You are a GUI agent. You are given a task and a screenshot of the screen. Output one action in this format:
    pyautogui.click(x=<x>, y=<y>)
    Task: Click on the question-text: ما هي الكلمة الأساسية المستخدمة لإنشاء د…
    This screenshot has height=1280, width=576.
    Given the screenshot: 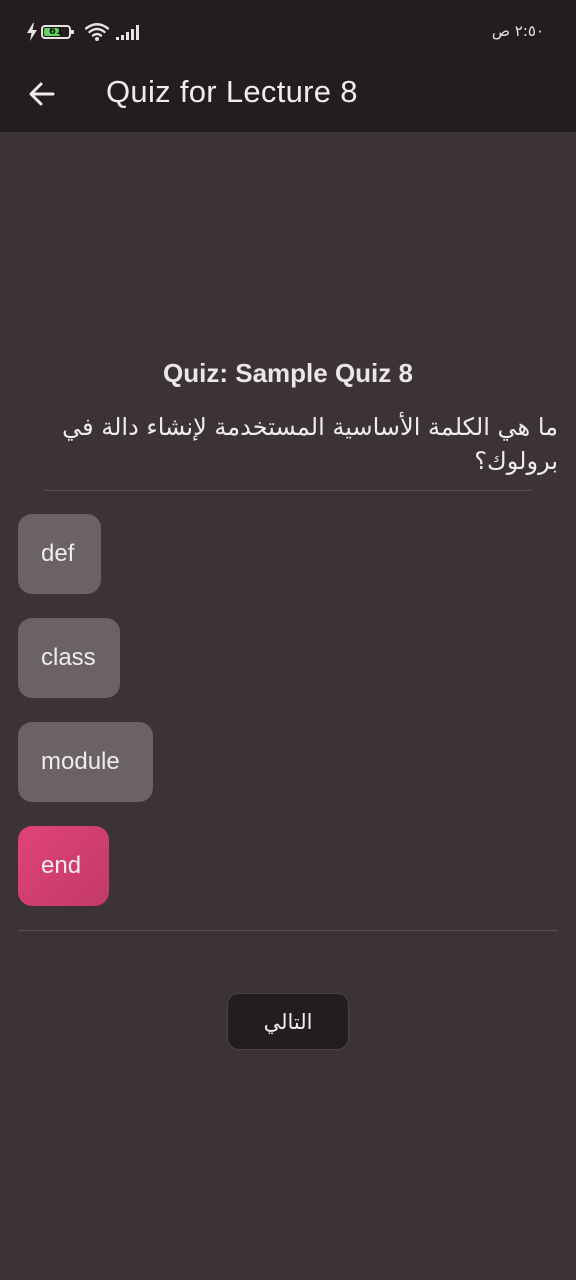 What is the action you would take?
    pyautogui.click(x=310, y=444)
    